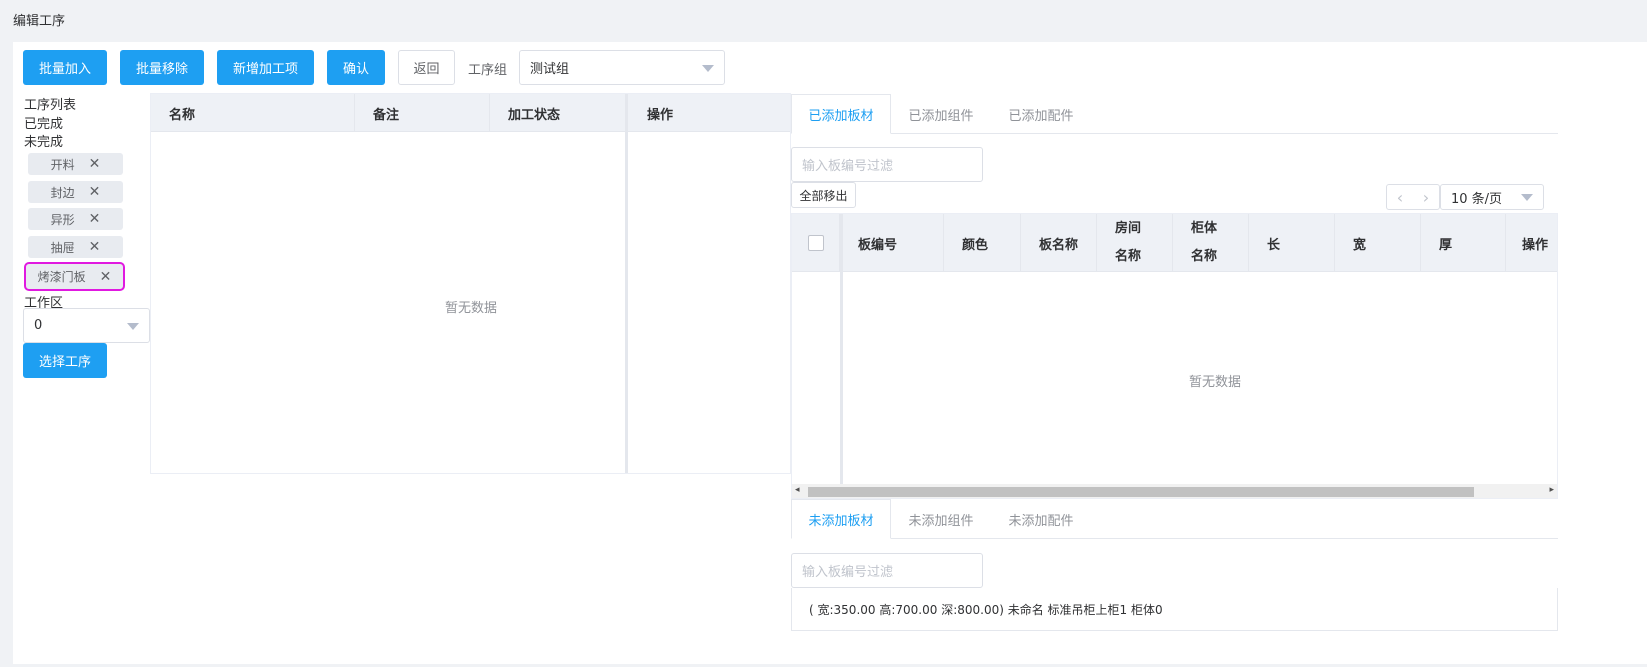  What do you see at coordinates (43, 140) in the screenshot?
I see `undone-filter: 未完成` at bounding box center [43, 140].